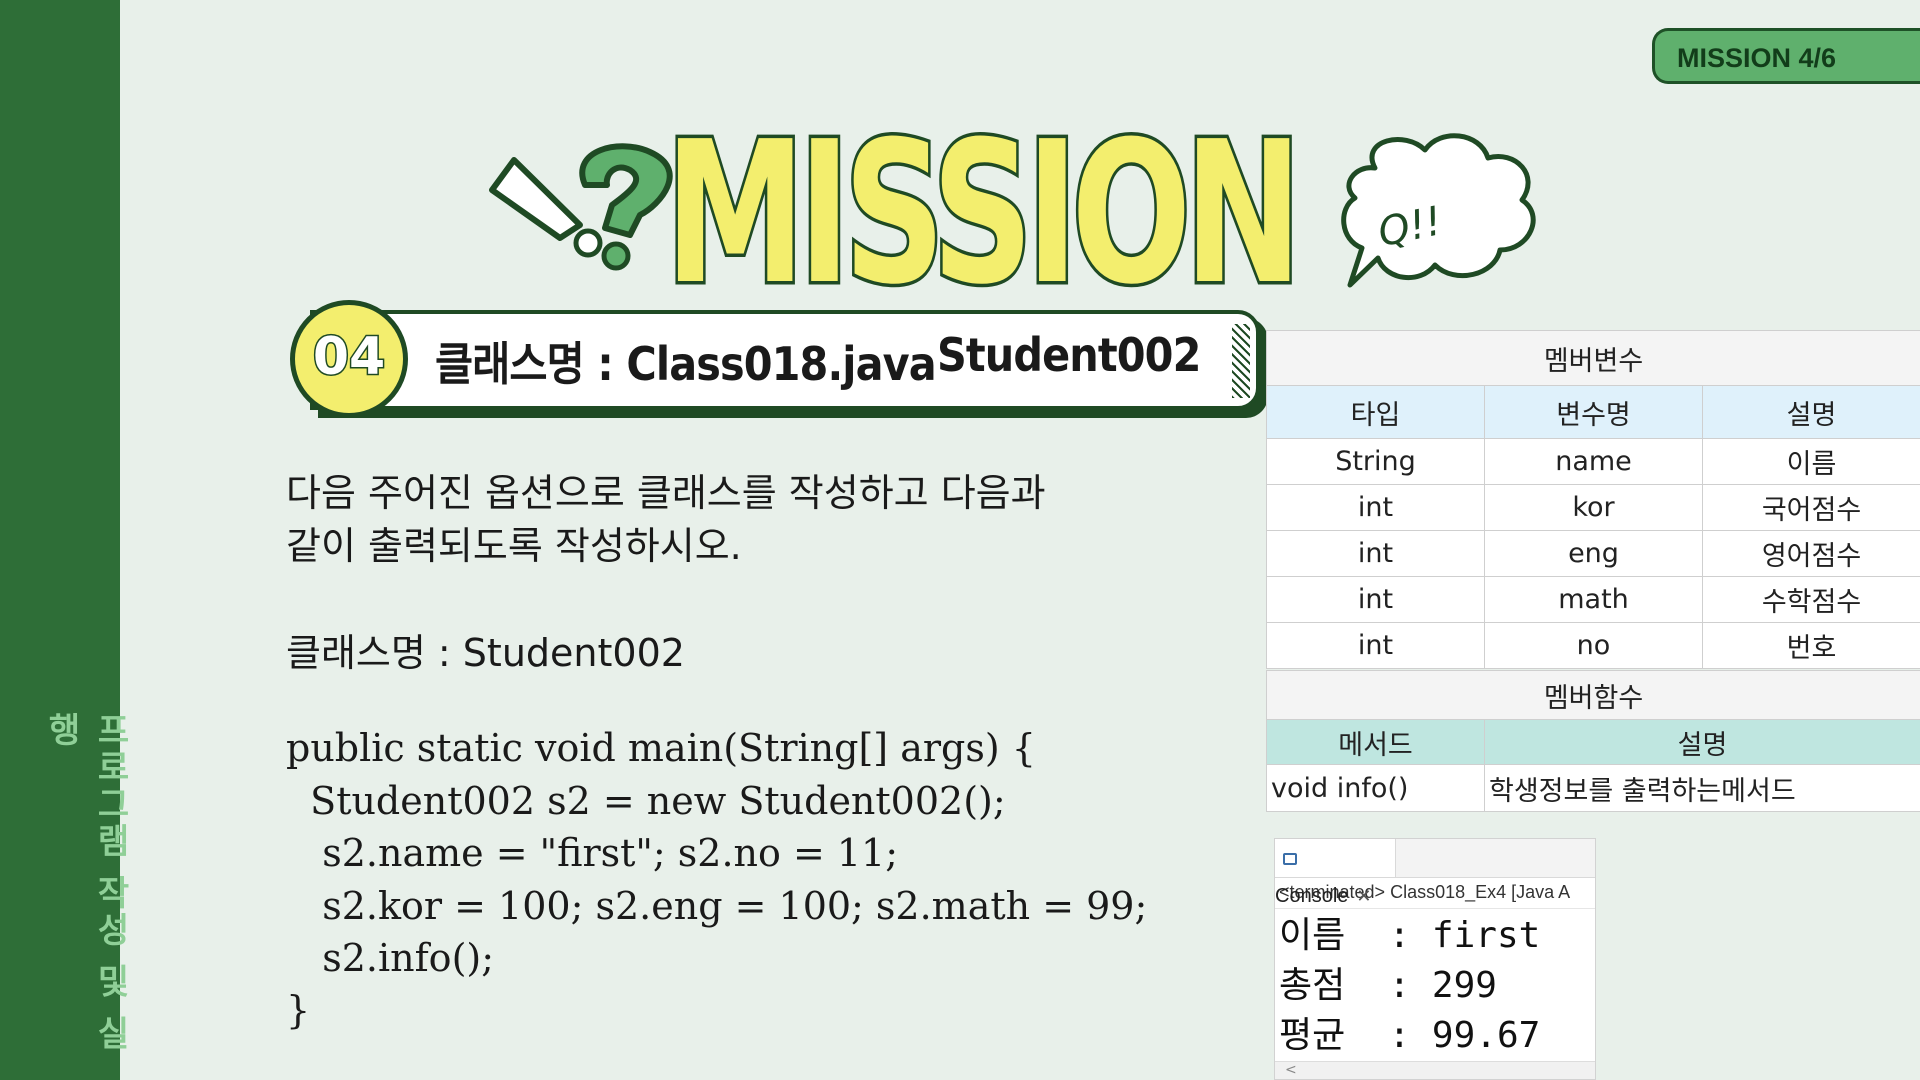  What do you see at coordinates (983, 214) in the screenshot?
I see `mission-title: MISSION` at bounding box center [983, 214].